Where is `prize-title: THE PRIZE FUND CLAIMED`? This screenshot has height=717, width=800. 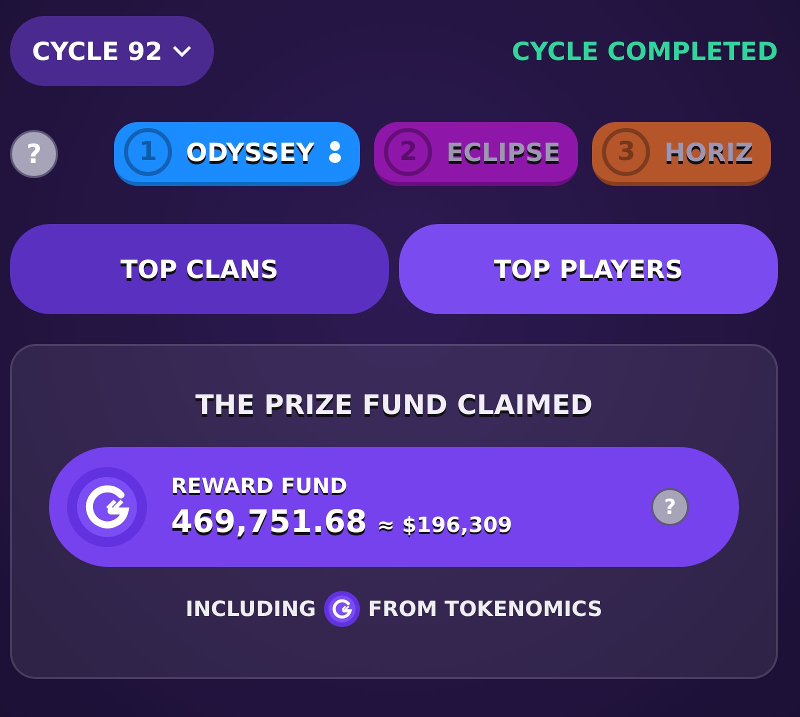 prize-title: THE PRIZE FUND CLAIMED is located at coordinates (394, 405).